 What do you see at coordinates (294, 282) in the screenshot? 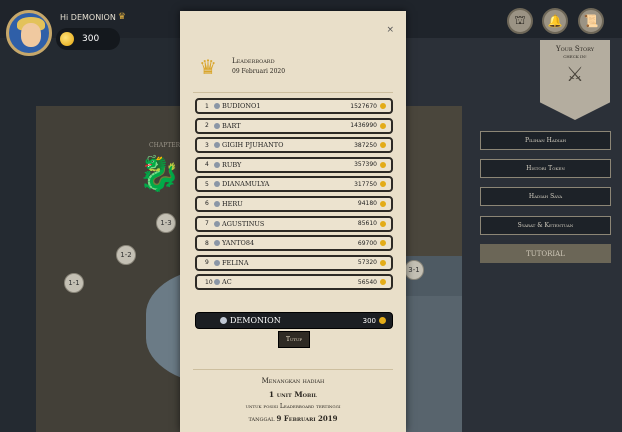
I see `leaderboard-row: 10 AC 56540` at bounding box center [294, 282].